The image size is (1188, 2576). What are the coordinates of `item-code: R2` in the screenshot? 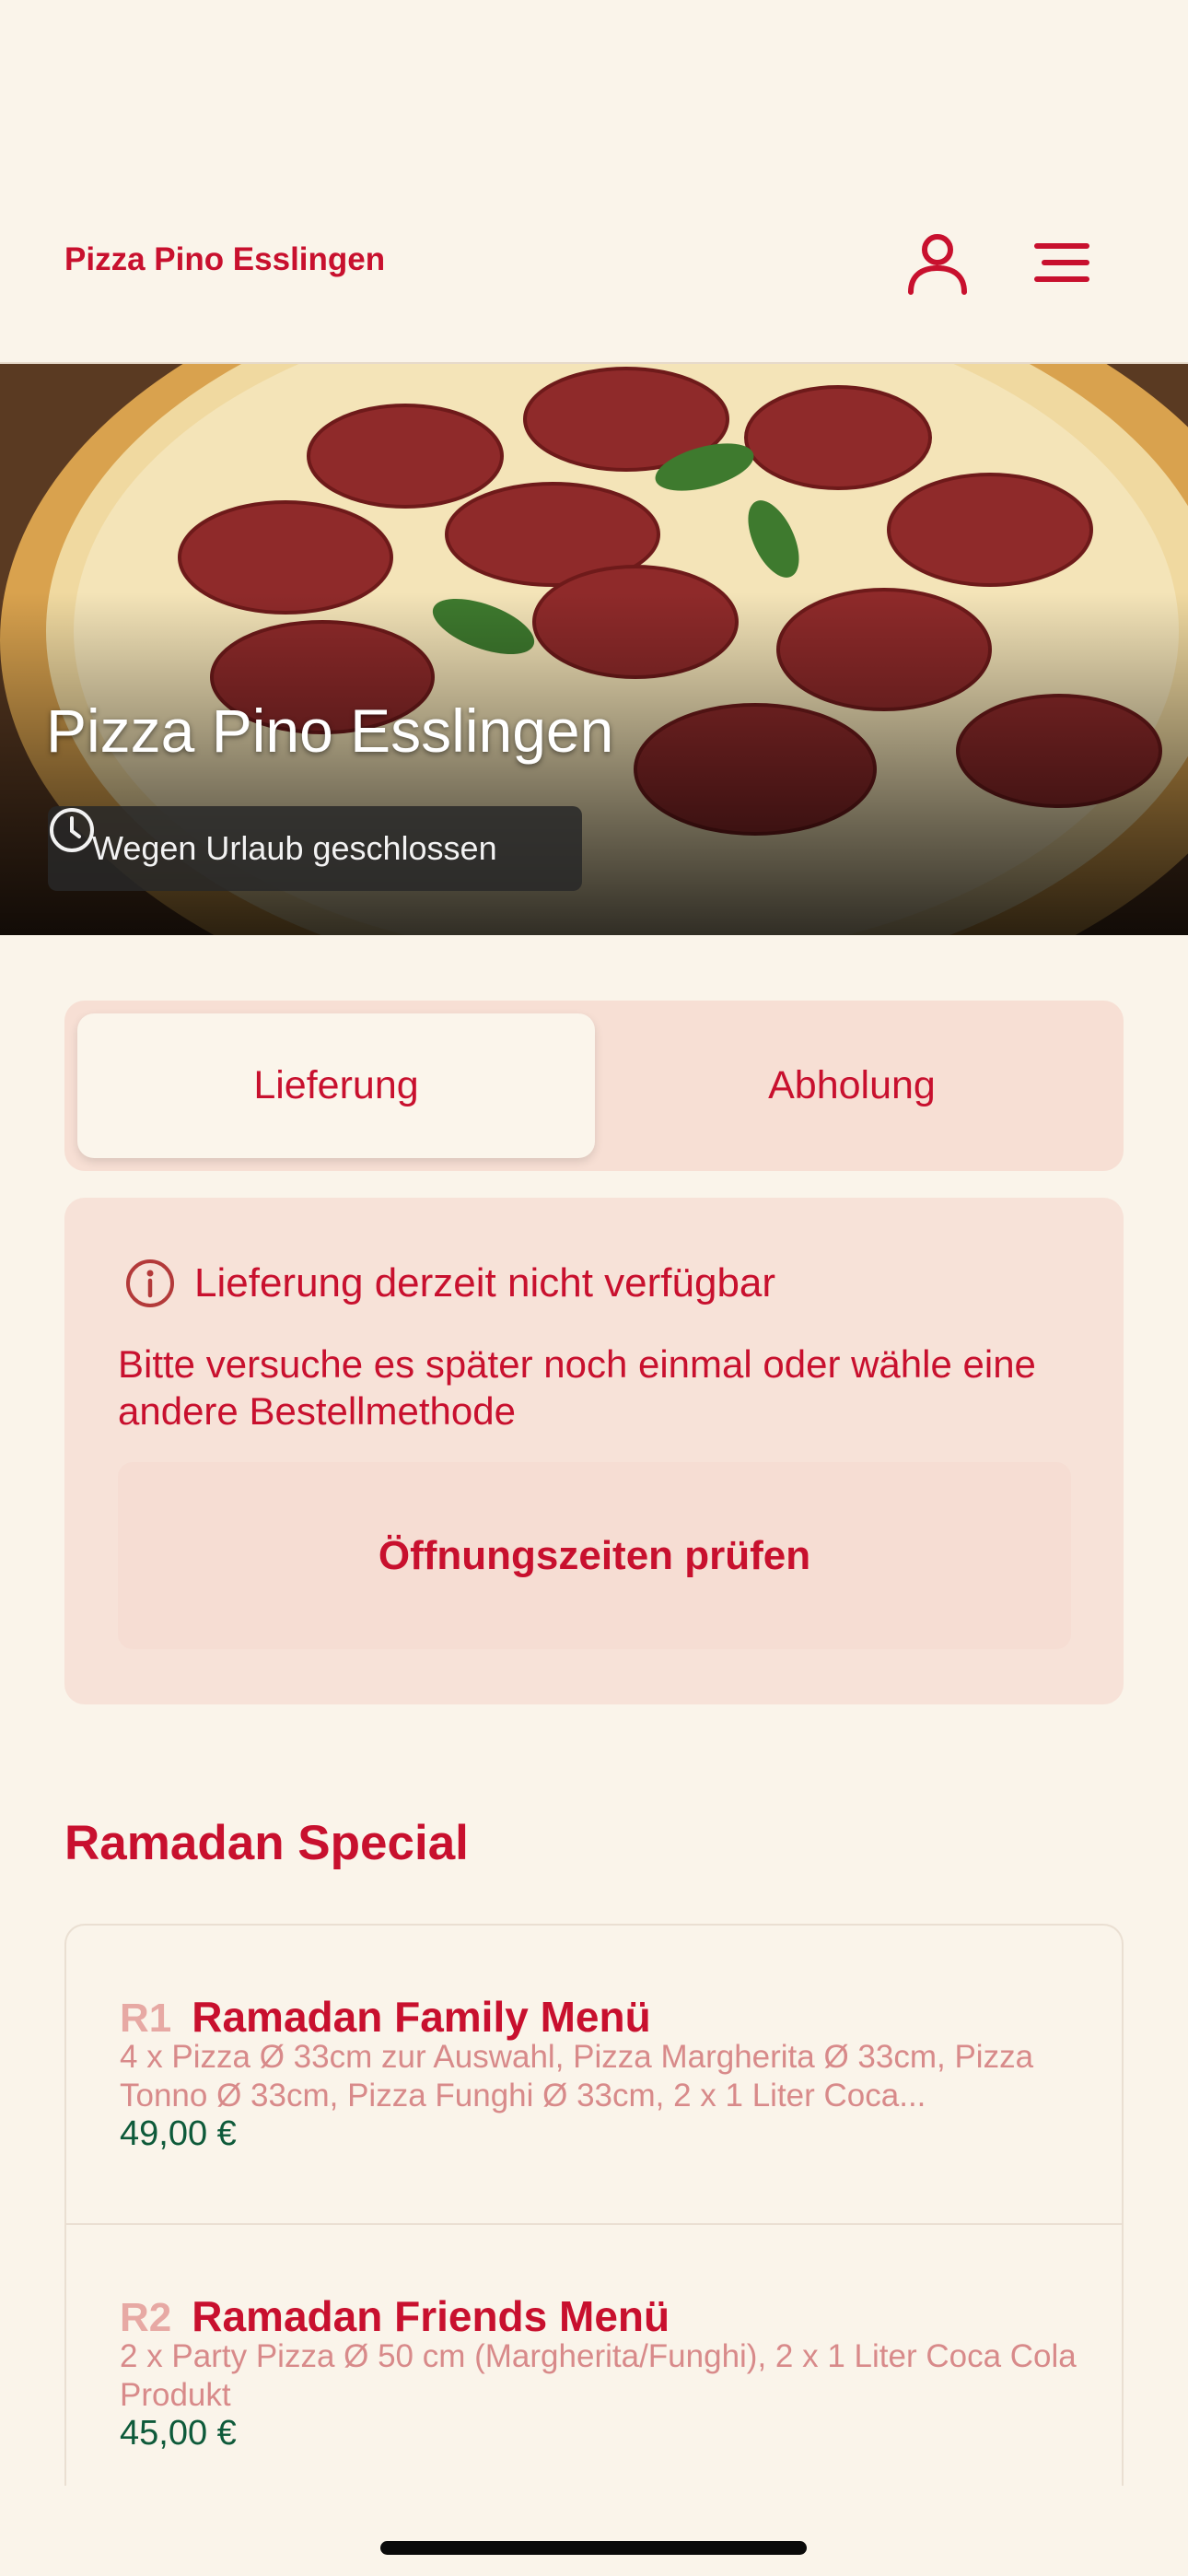 It's located at (146, 2317).